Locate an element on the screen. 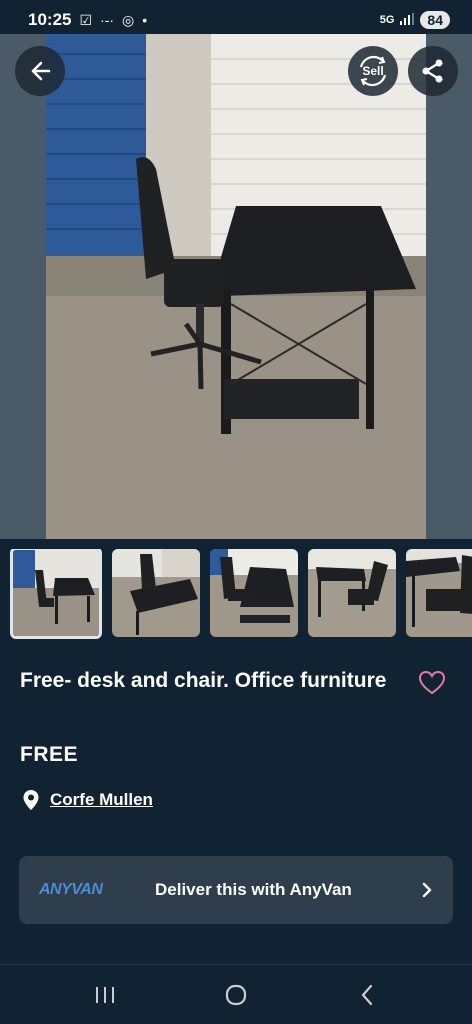 This screenshot has width=472, height=1024. back-button is located at coordinates (40, 71).